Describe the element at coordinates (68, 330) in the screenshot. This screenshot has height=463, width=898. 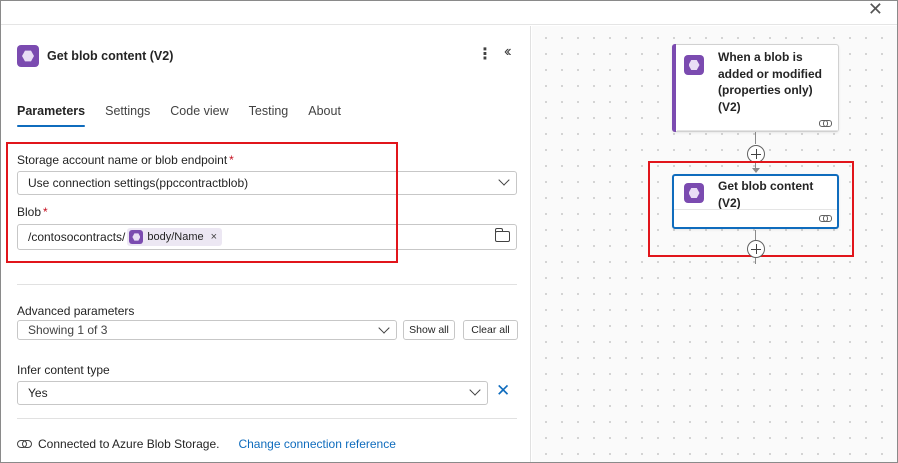
I see `advanced-parameters-value: Showing 1 of 3` at that location.